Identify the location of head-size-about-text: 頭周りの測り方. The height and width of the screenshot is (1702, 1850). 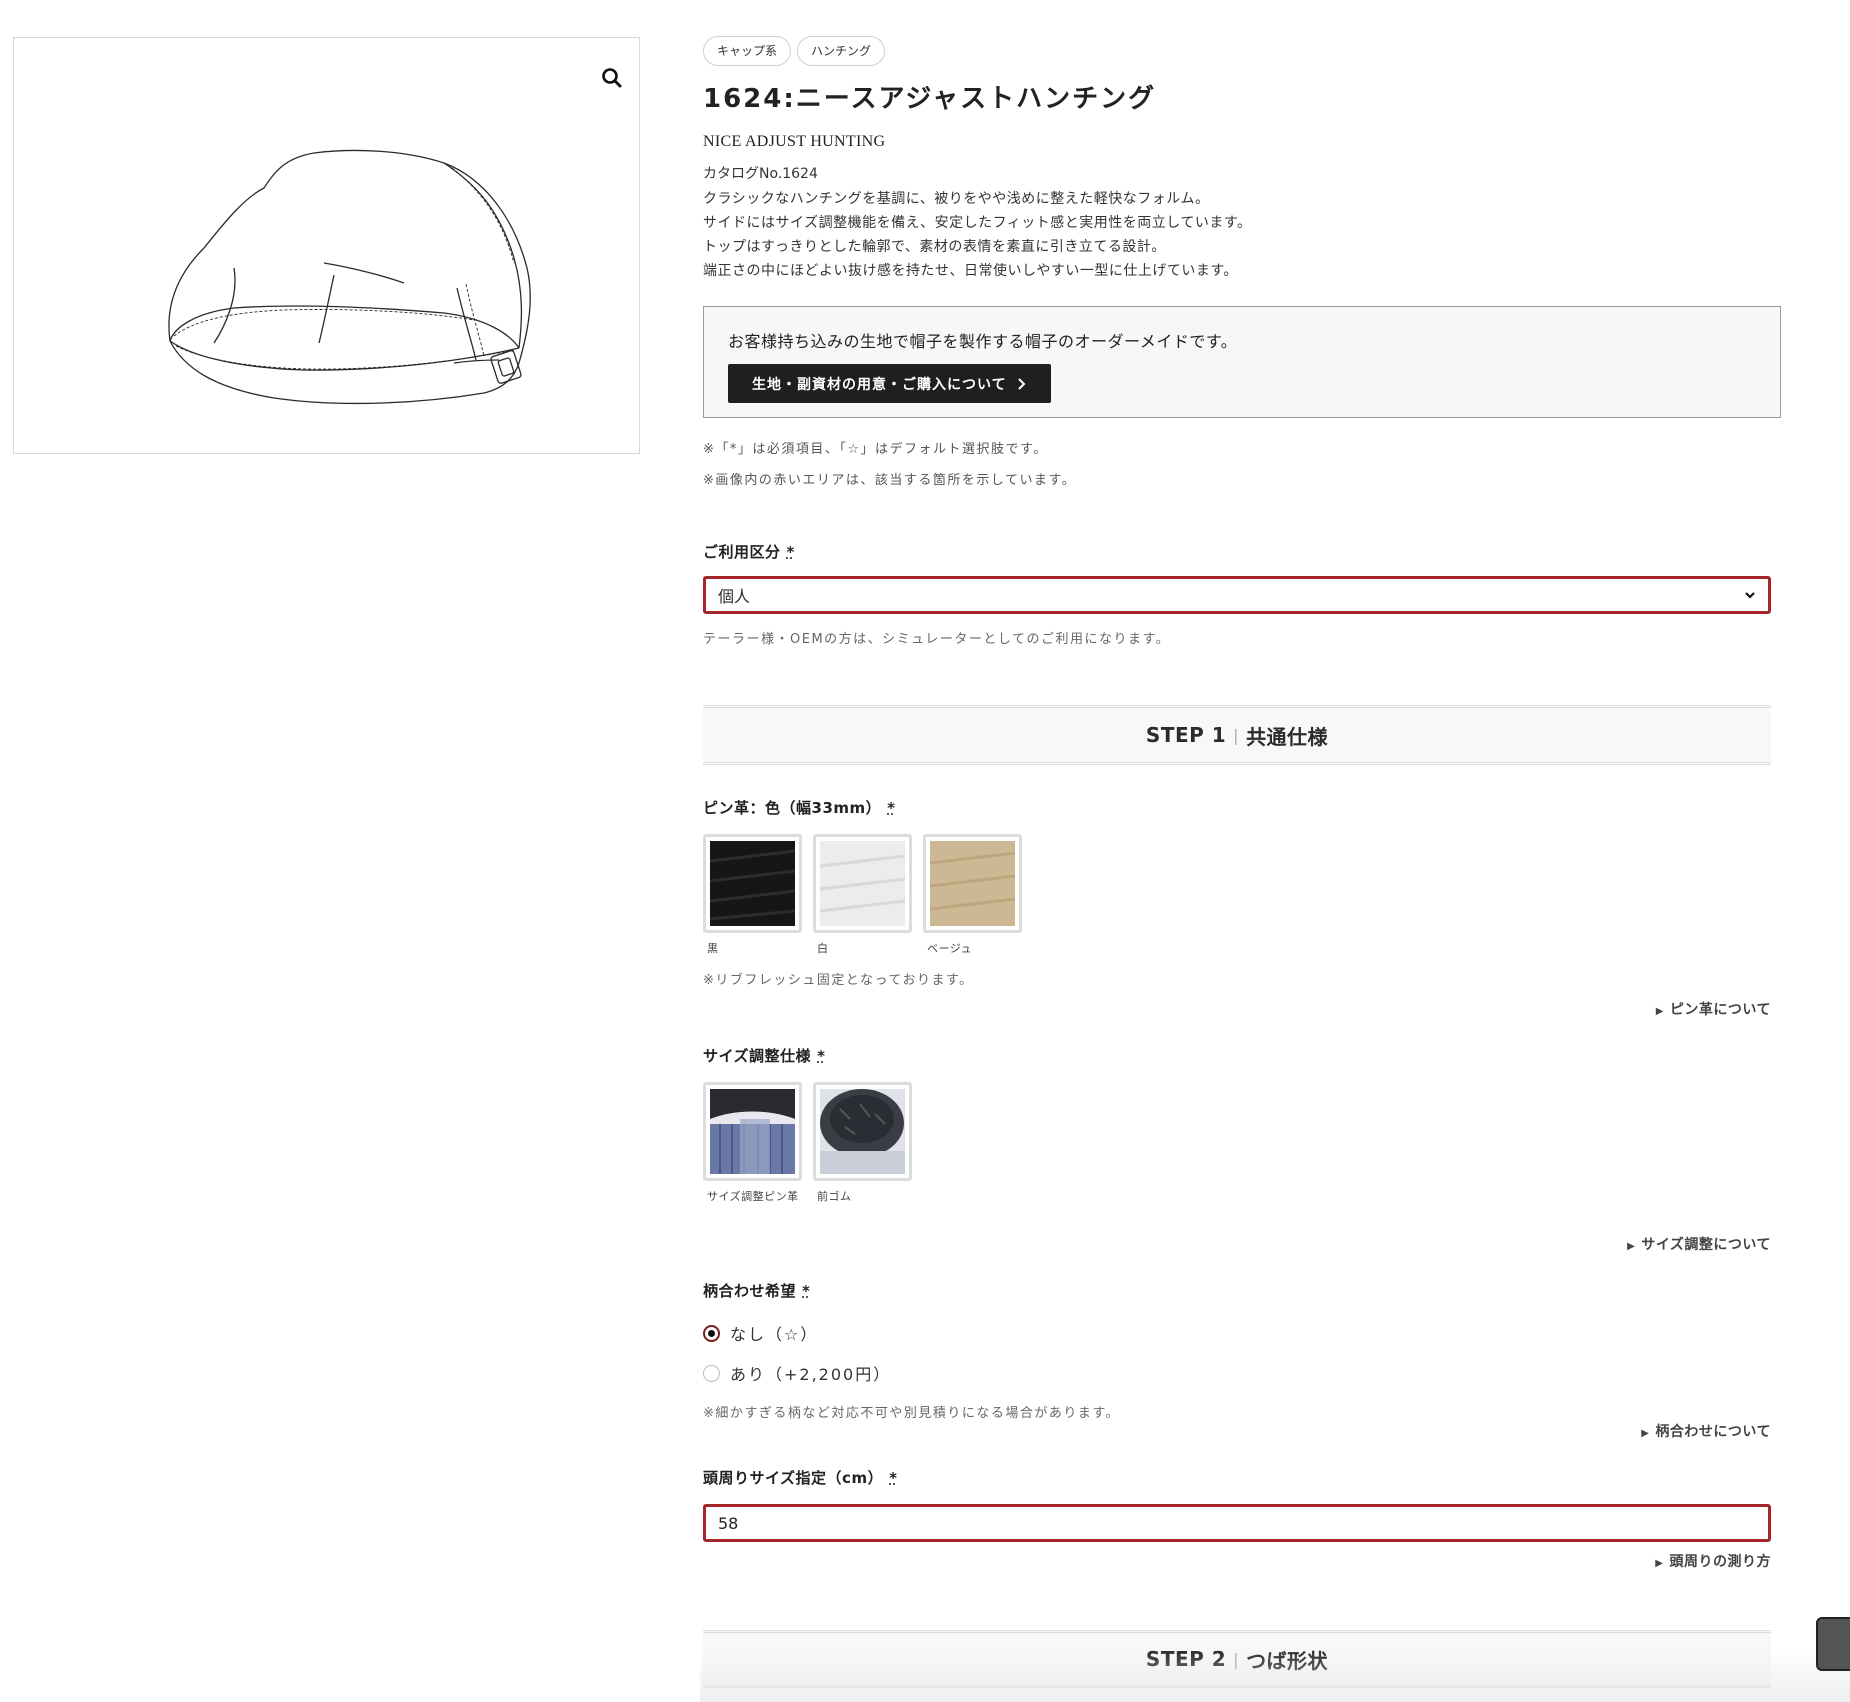
(1720, 1562).